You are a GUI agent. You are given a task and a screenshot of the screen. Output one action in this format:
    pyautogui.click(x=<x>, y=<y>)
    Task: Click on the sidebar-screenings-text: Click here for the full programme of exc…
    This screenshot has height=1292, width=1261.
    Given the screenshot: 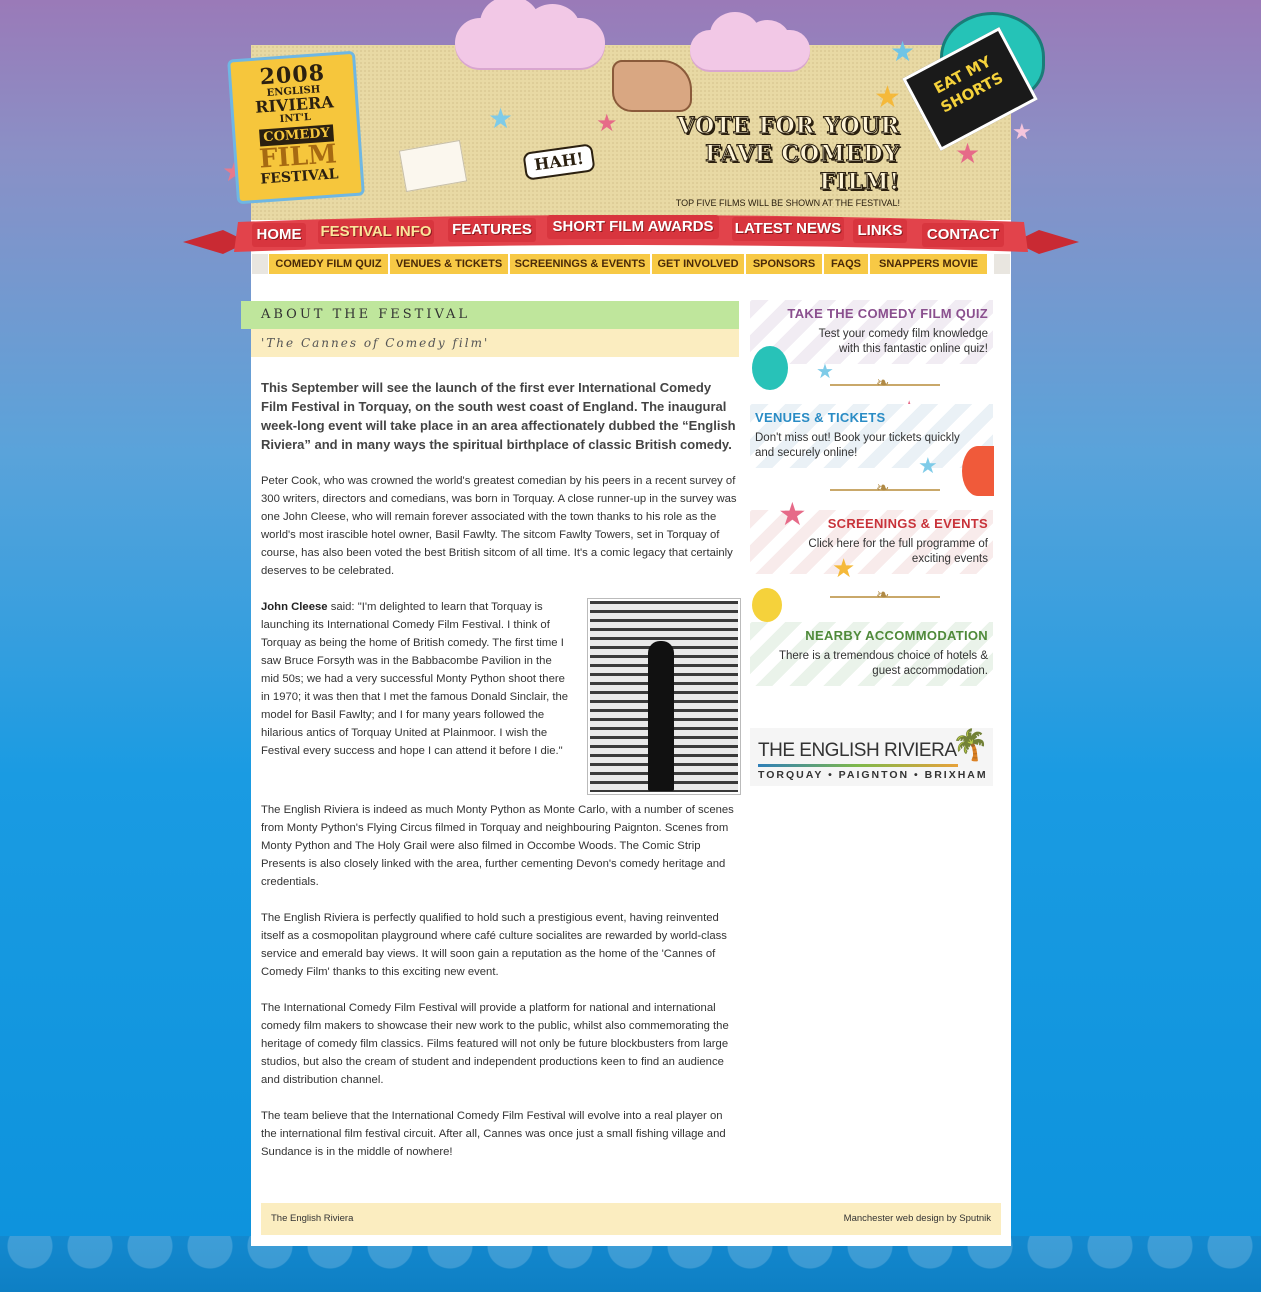 What is the action you would take?
    pyautogui.click(x=898, y=551)
    